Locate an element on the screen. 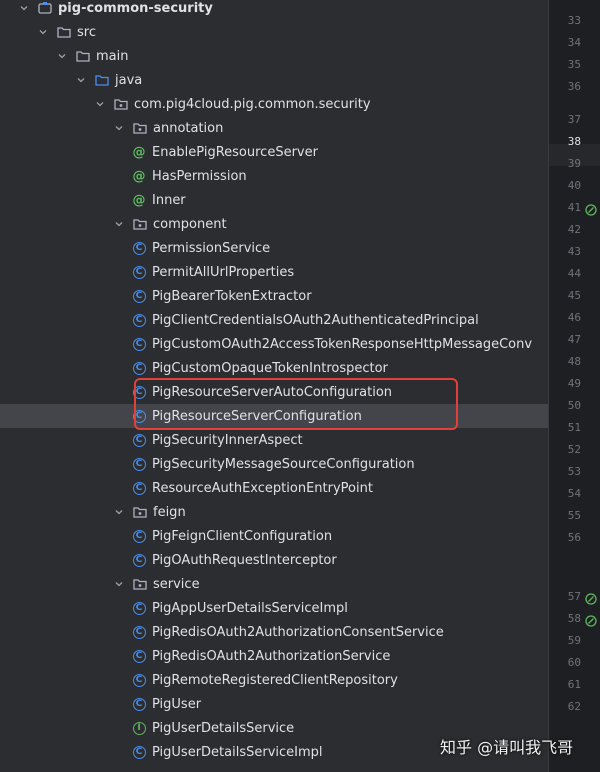 This screenshot has width=600, height=772. tree-item: @ EnablePigResourceServer is located at coordinates (274, 152).